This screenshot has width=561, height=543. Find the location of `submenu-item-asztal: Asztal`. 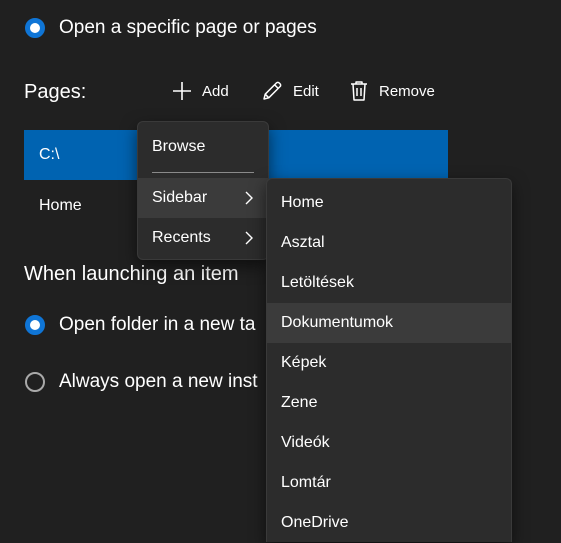

submenu-item-asztal: Asztal is located at coordinates (389, 243).